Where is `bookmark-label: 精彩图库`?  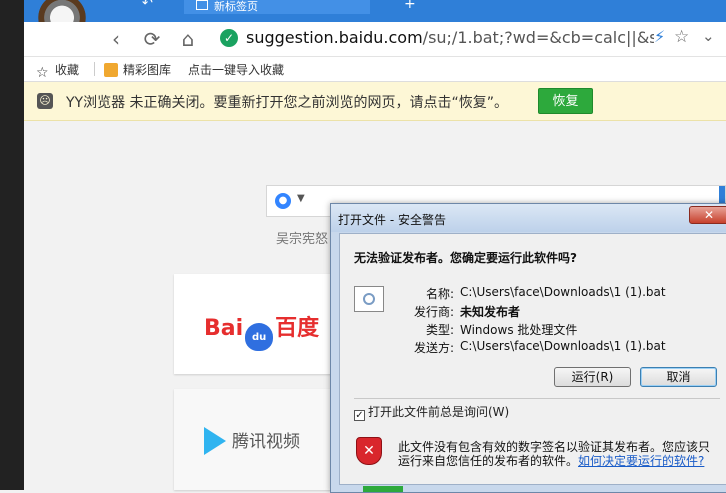
bookmark-label: 精彩图库 is located at coordinates (147, 70).